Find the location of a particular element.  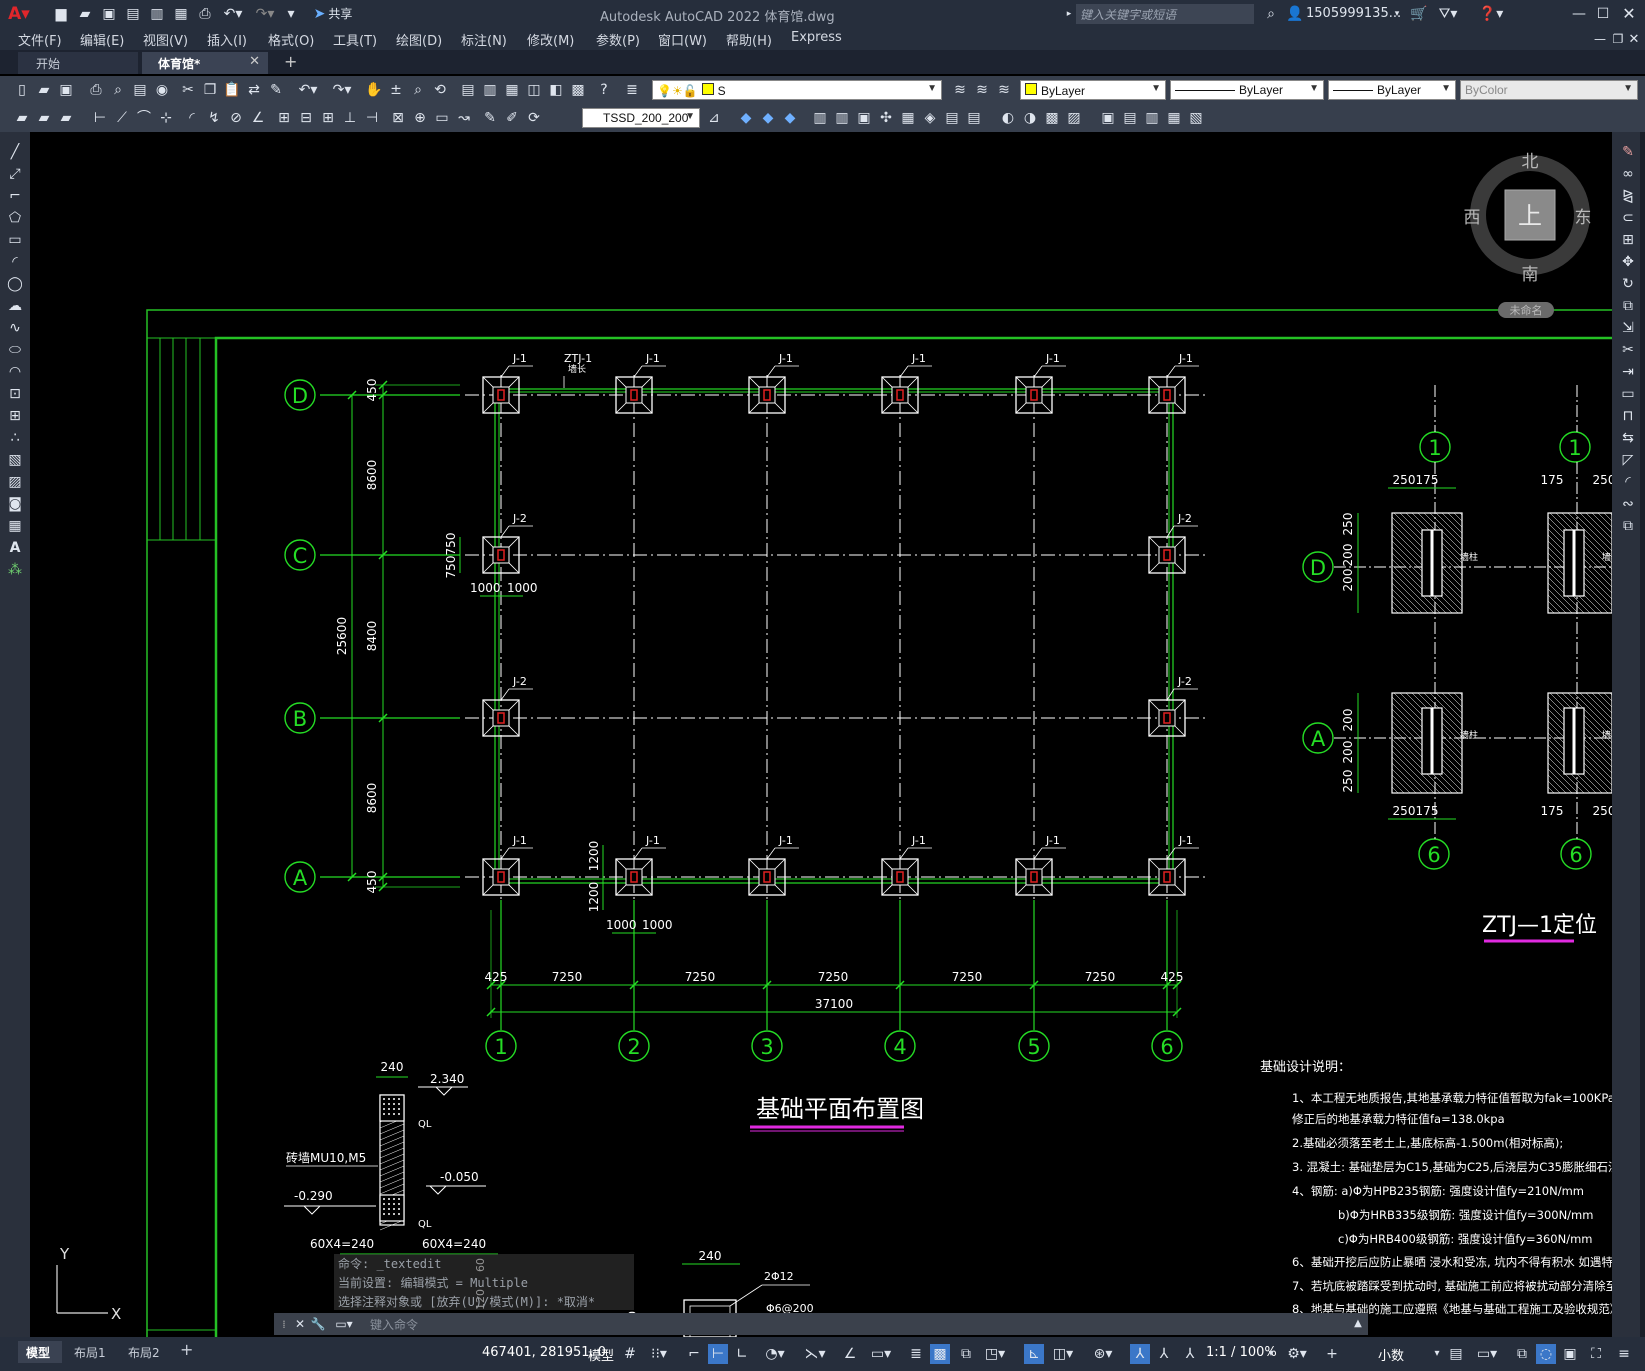

dim-break-icon: ⊣ is located at coordinates (372, 118).